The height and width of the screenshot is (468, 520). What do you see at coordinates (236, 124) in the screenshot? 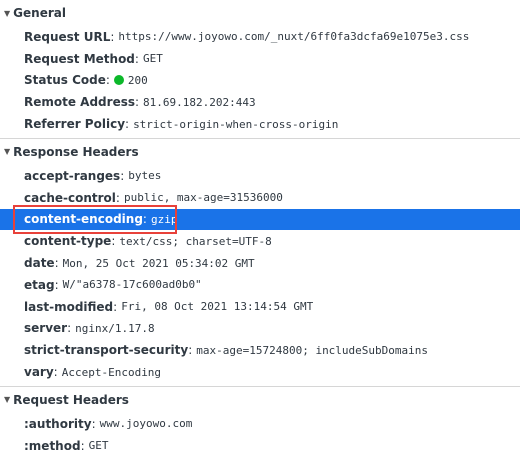
I see `header-value: strict-origin-when-cross-origin` at bounding box center [236, 124].